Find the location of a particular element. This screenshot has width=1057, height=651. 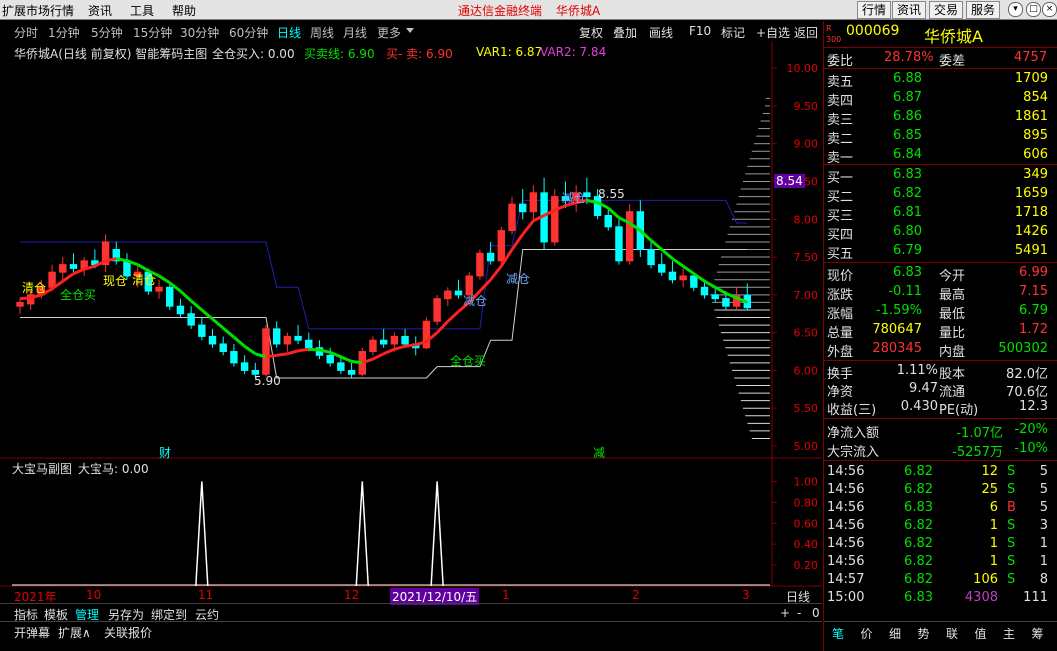

stock-name: 华侨城A is located at coordinates (953, 36).